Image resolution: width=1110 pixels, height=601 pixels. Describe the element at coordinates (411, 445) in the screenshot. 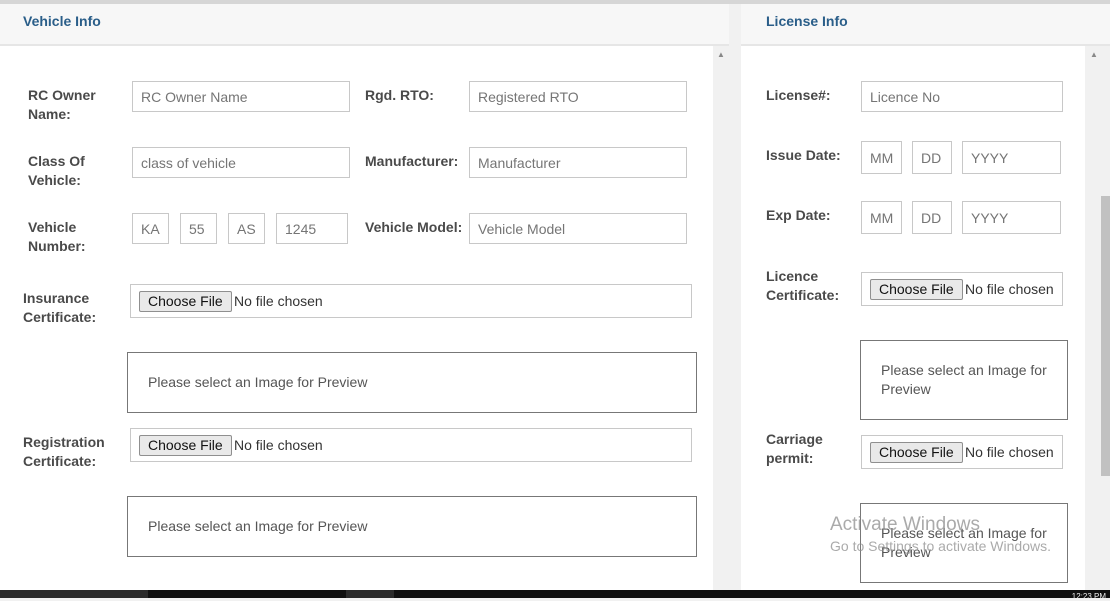

I see `registration-file-input: Choose File No file chosen` at that location.